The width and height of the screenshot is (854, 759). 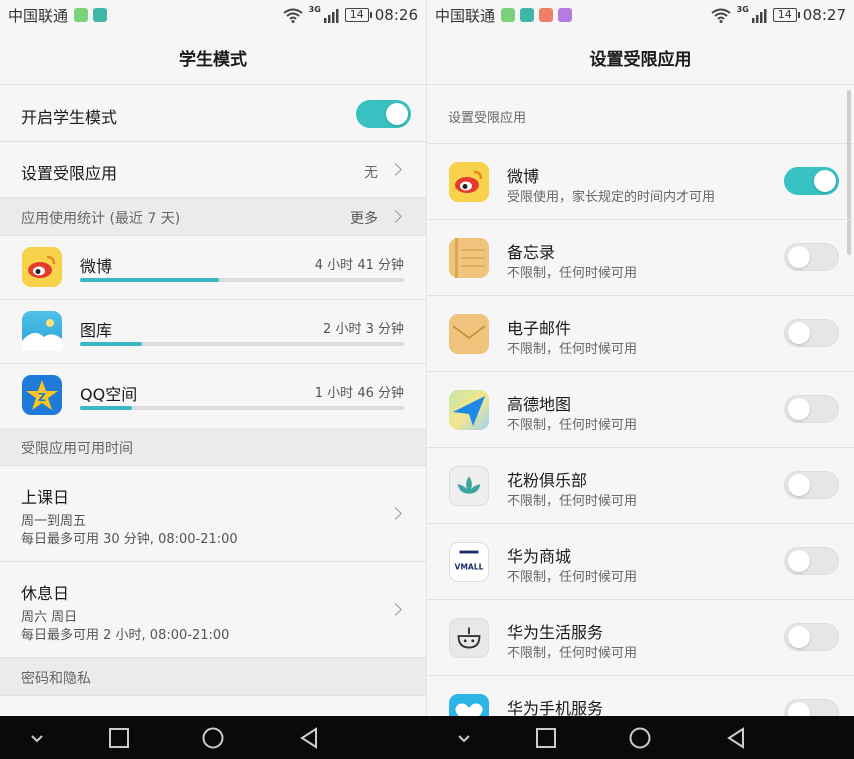 What do you see at coordinates (465, 15) in the screenshot?
I see `carrier-label: 中国联通` at bounding box center [465, 15].